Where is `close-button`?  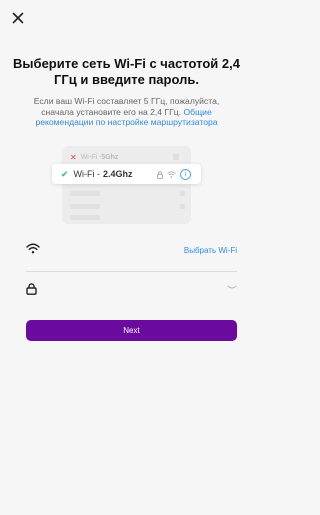 close-button is located at coordinates (20, 20).